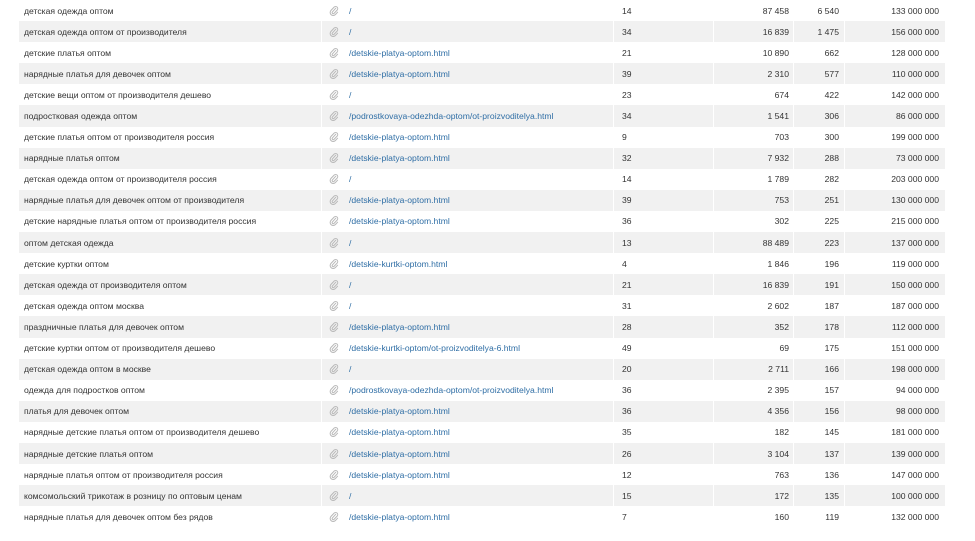  I want to click on budget-cell: 151 000 000, so click(894, 348).